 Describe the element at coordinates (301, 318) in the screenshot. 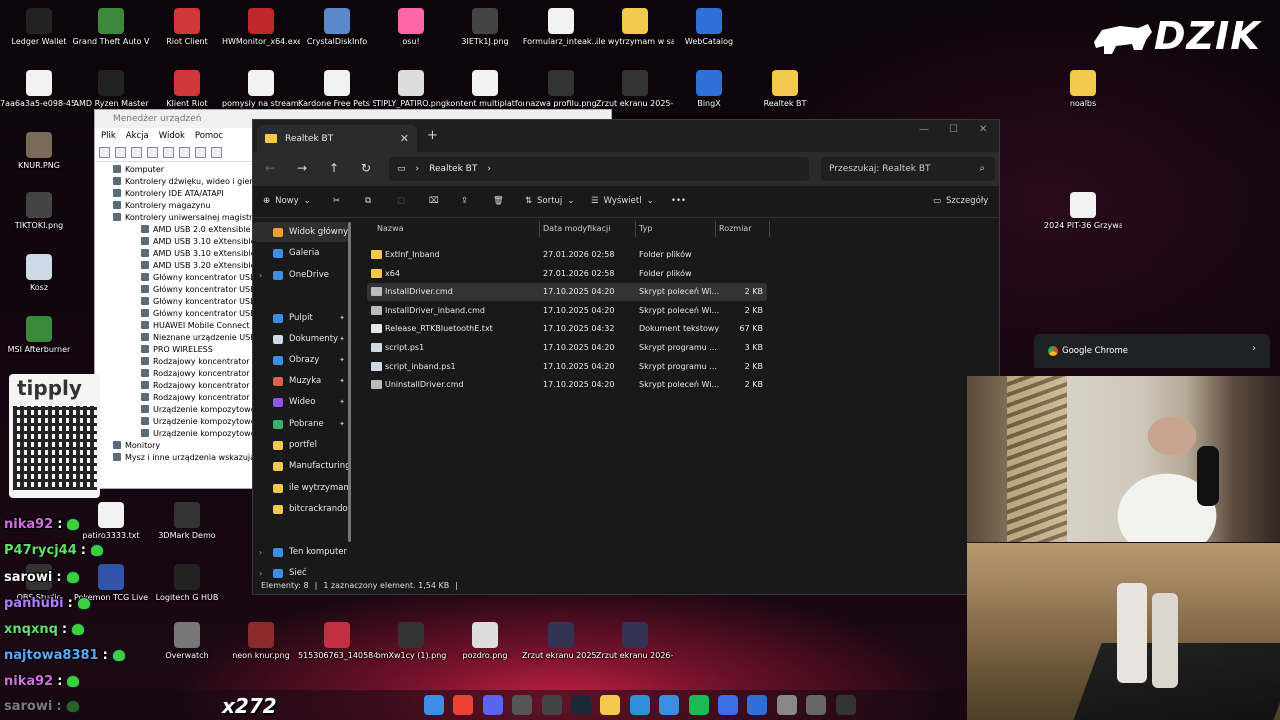

I see `nav-item: Pulpit ✦` at that location.